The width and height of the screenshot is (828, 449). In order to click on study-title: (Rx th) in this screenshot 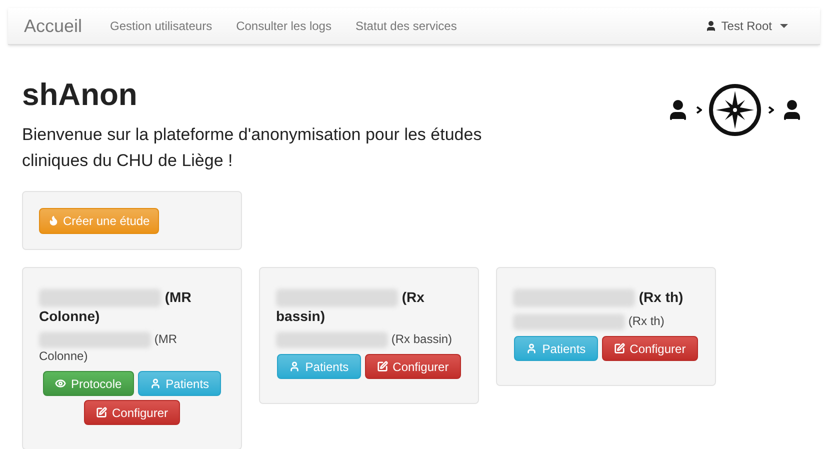, I will do `click(606, 298)`.